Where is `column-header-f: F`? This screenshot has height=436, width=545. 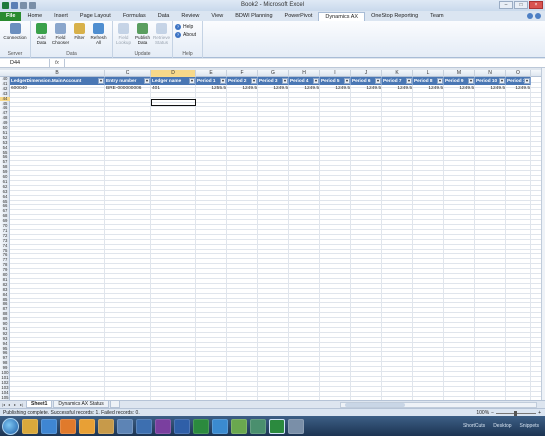 column-header-f: F is located at coordinates (242, 73).